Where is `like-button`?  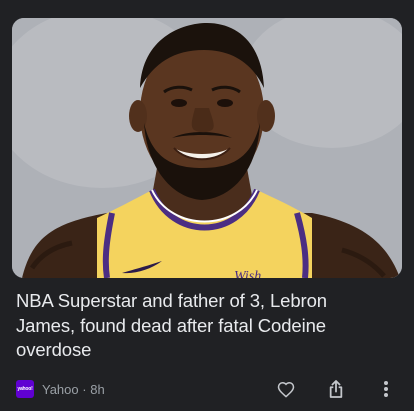
like-button is located at coordinates (286, 389).